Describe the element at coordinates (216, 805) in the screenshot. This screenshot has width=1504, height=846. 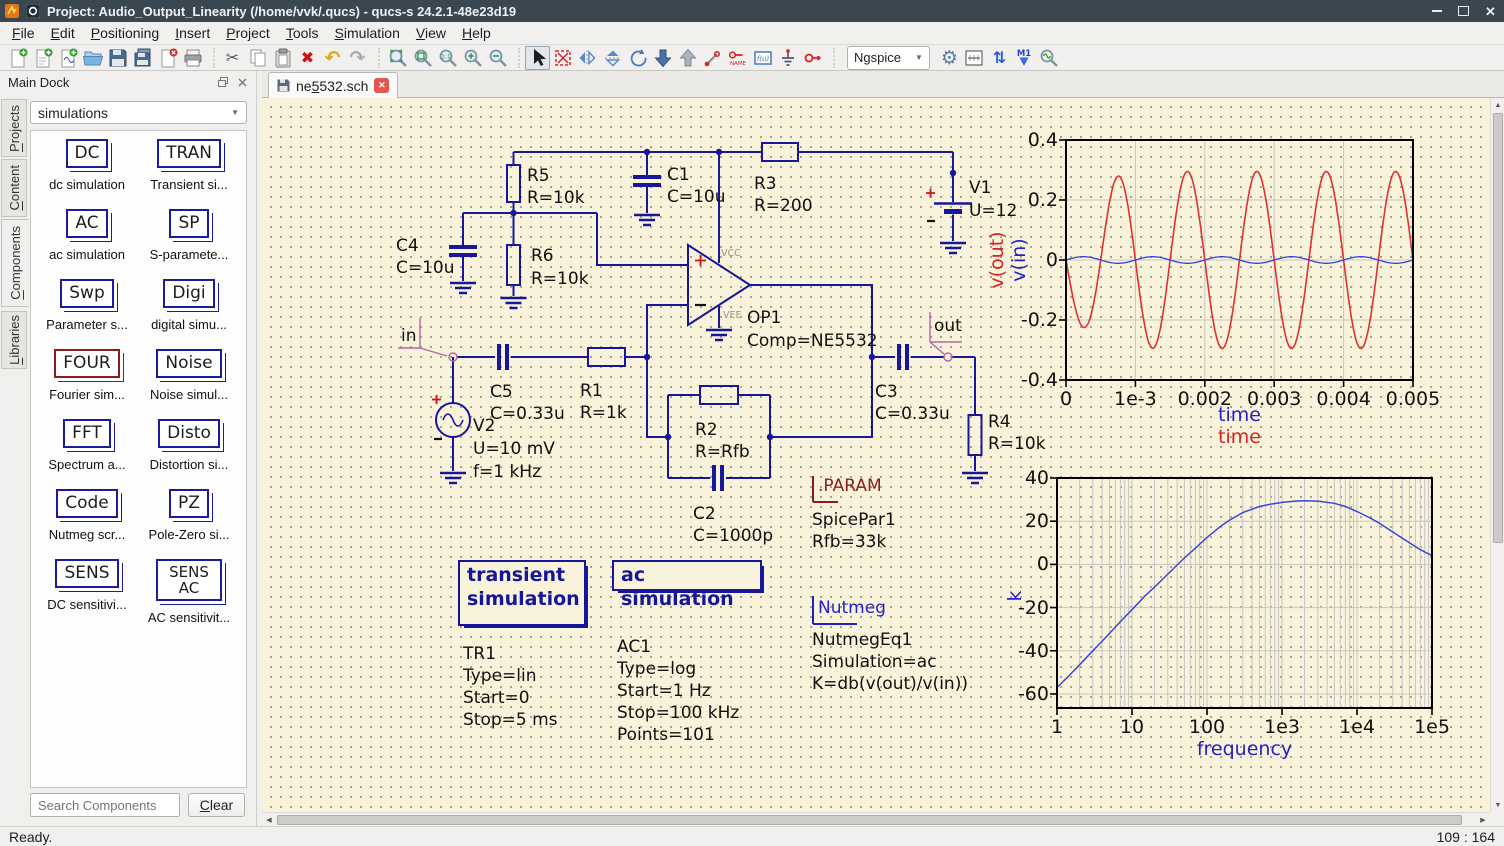
I see `clear-button: Clear` at that location.